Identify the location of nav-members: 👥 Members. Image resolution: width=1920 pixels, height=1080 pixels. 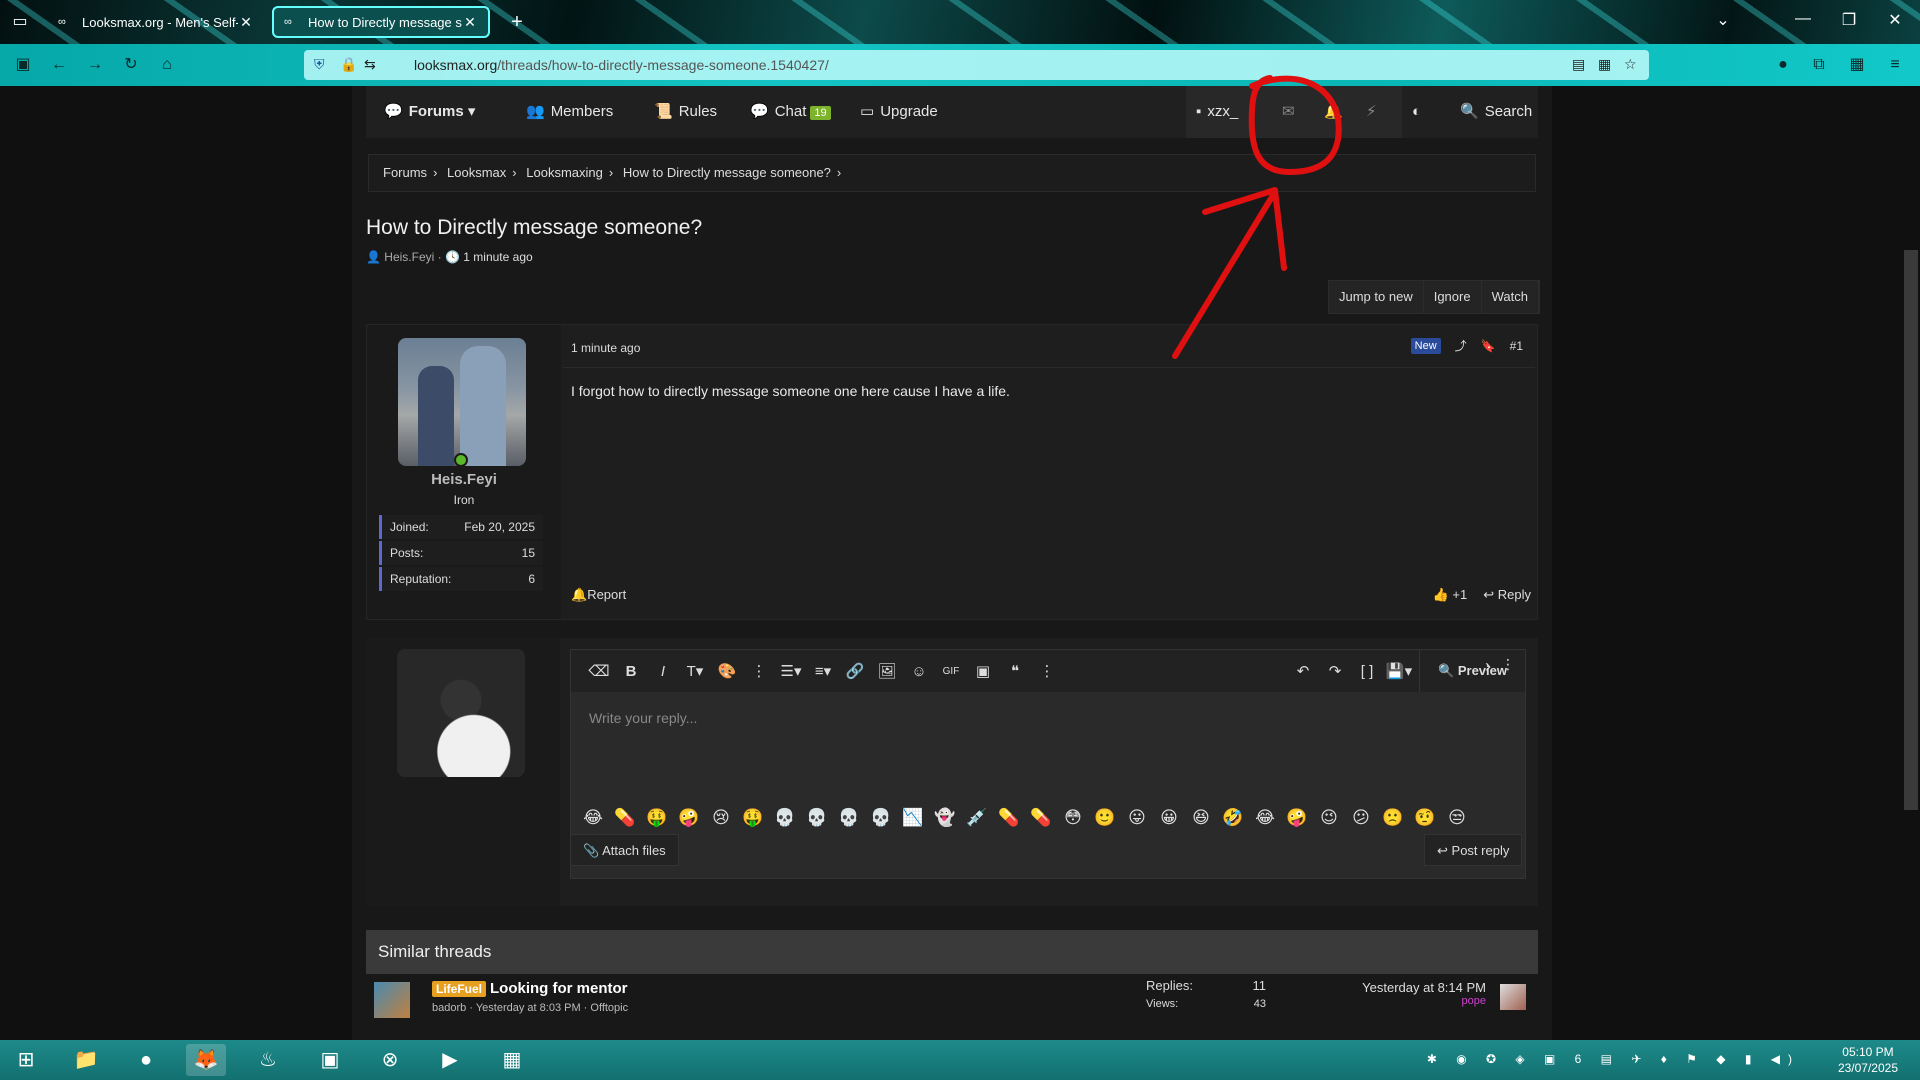
(569, 112).